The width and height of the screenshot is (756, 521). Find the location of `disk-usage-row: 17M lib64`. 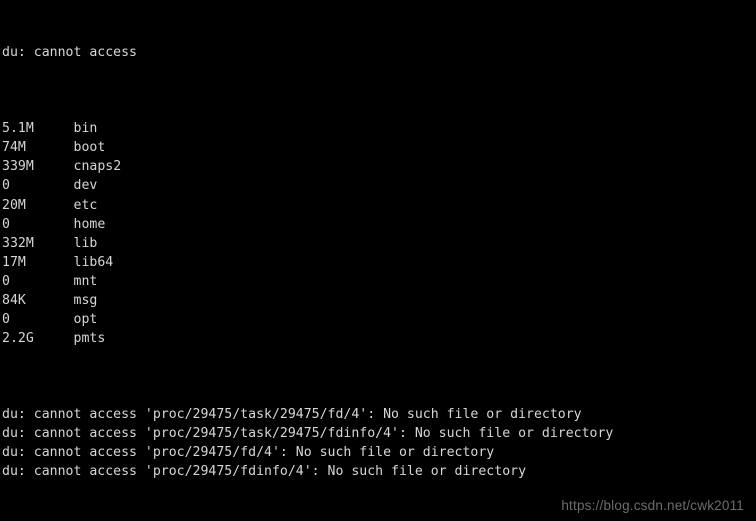

disk-usage-row: 17M lib64 is located at coordinates (307, 262).